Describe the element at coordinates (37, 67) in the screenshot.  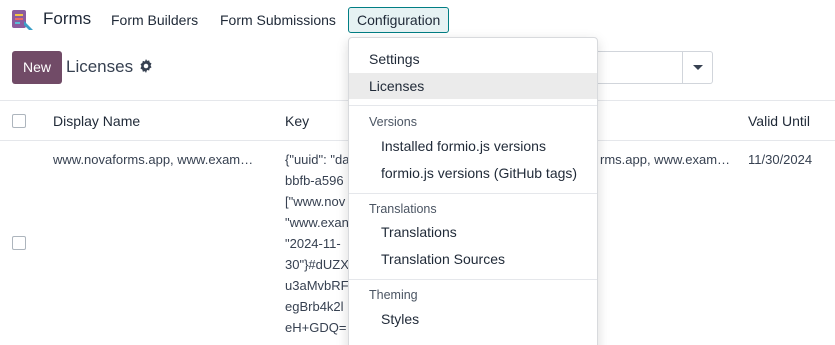
I see `new-button: New` at that location.